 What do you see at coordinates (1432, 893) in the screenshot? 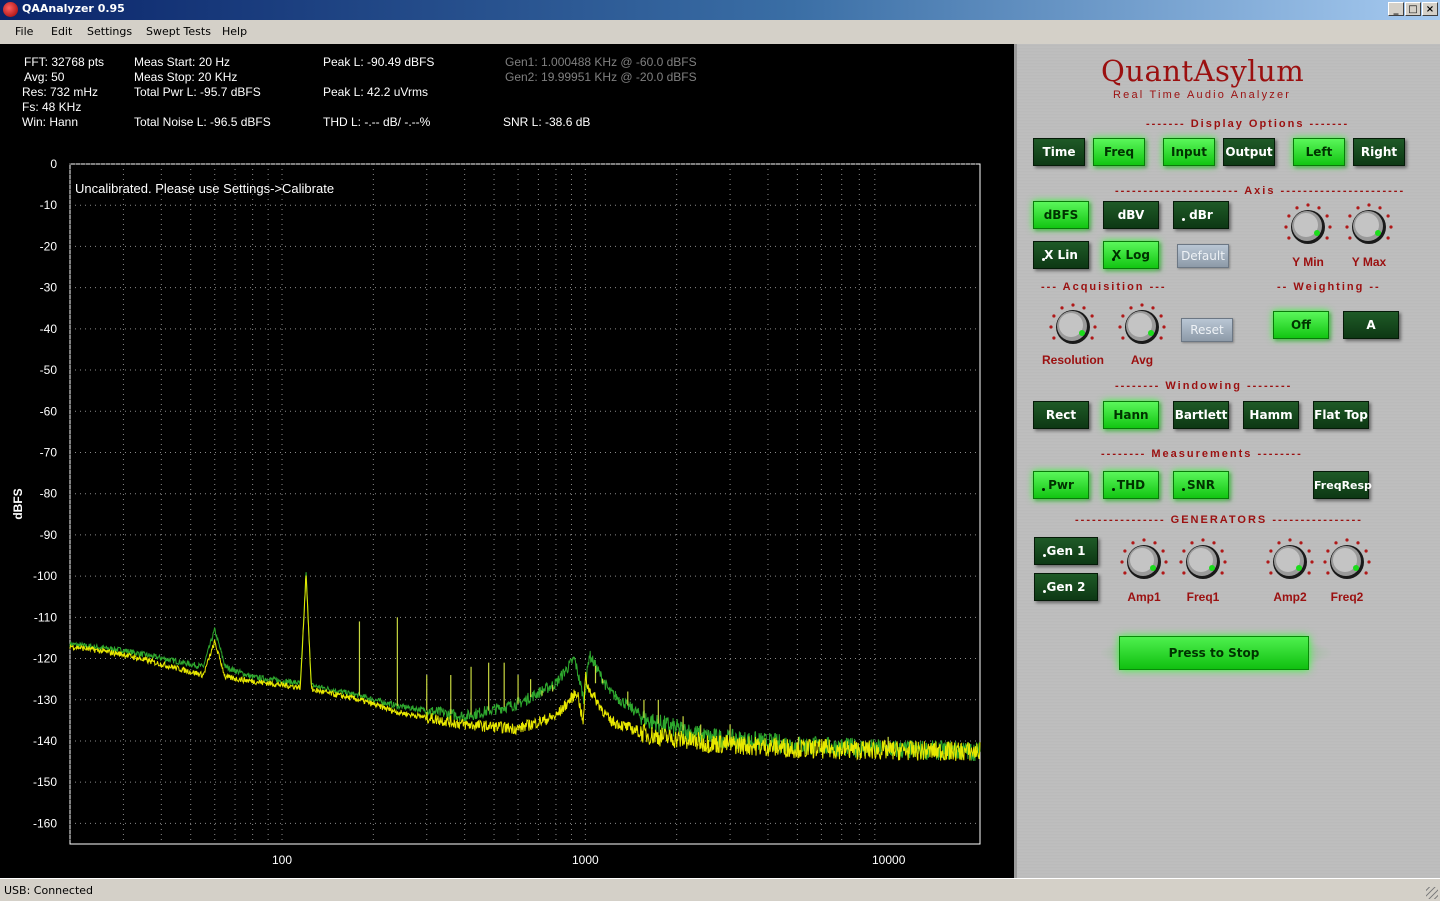
I see `resize-grip-icon` at bounding box center [1432, 893].